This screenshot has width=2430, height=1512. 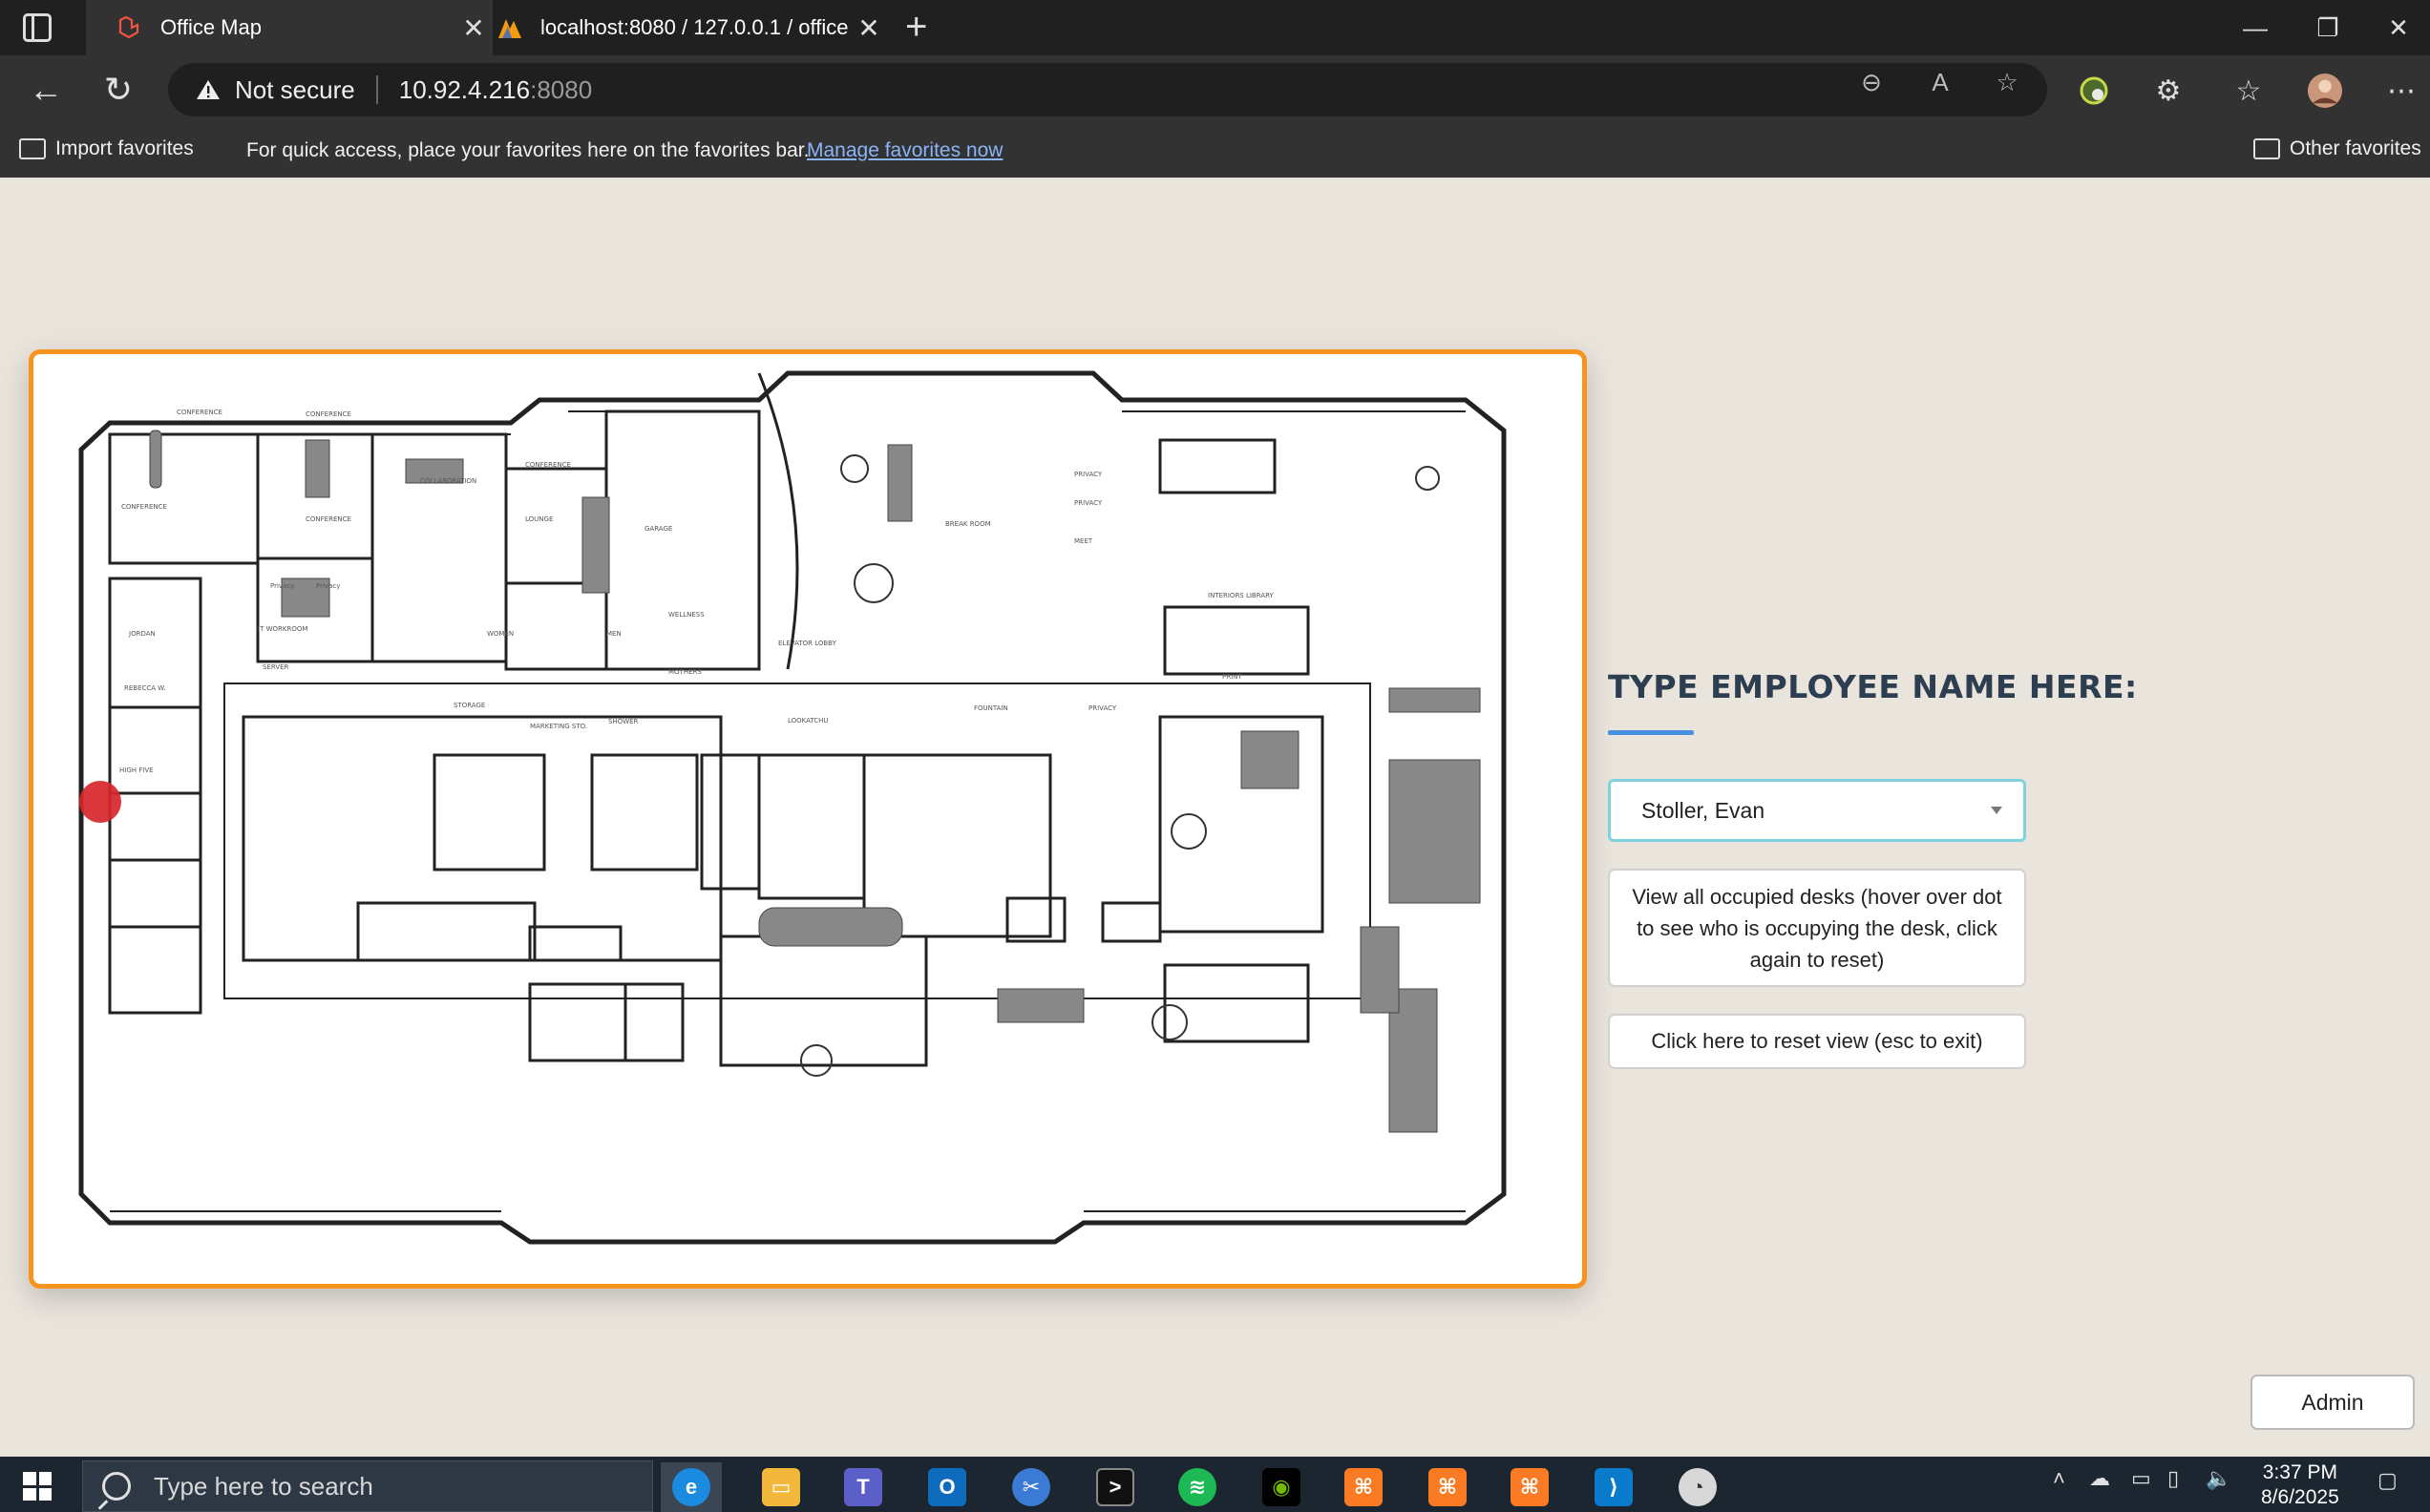 I want to click on admin-label: Admin, so click(x=2332, y=1402).